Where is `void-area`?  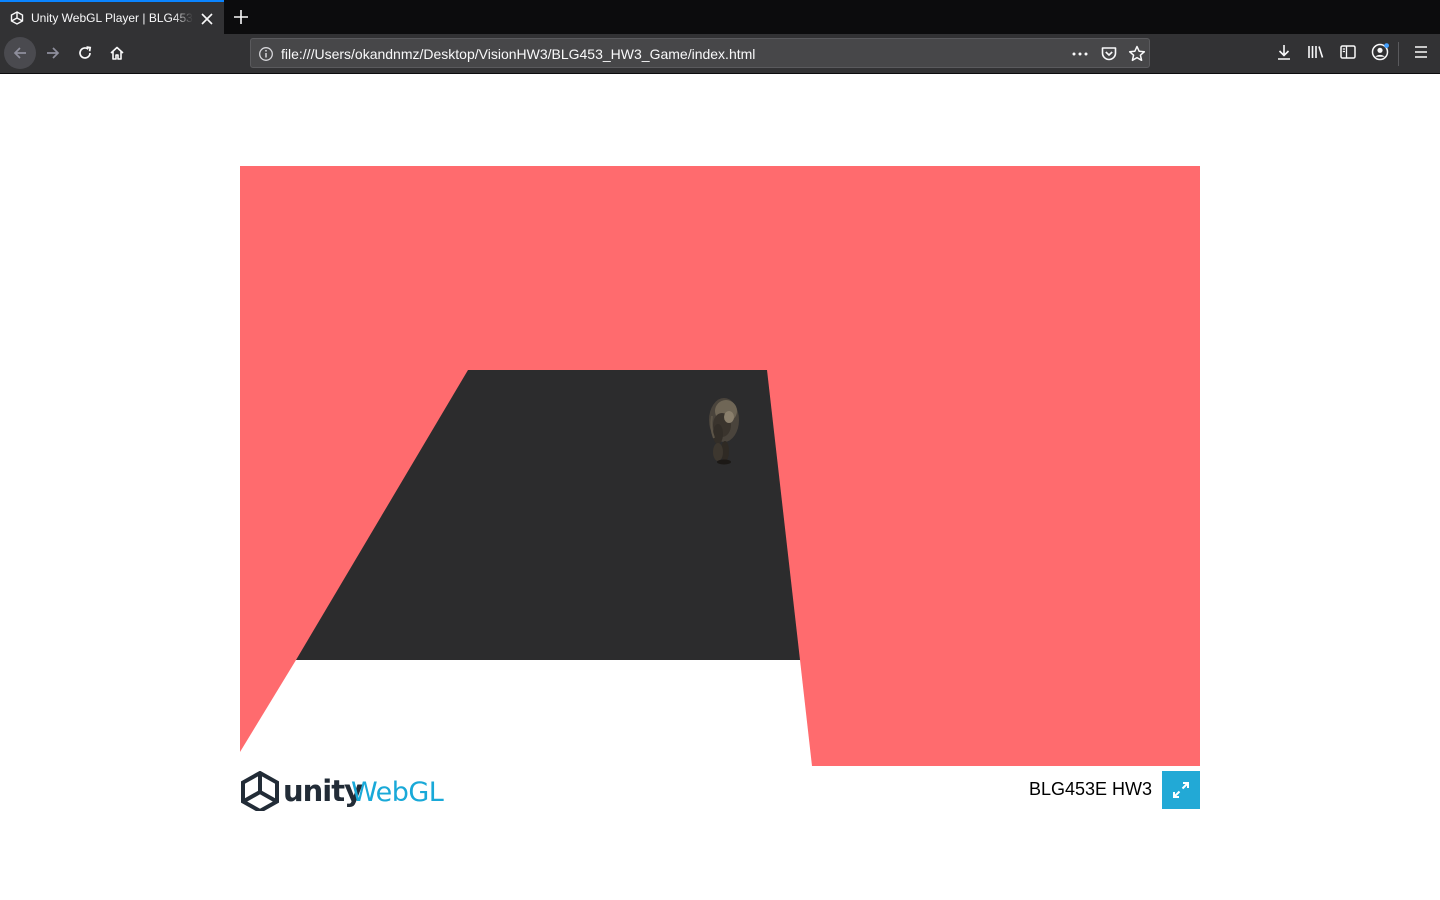
void-area is located at coordinates (526, 713).